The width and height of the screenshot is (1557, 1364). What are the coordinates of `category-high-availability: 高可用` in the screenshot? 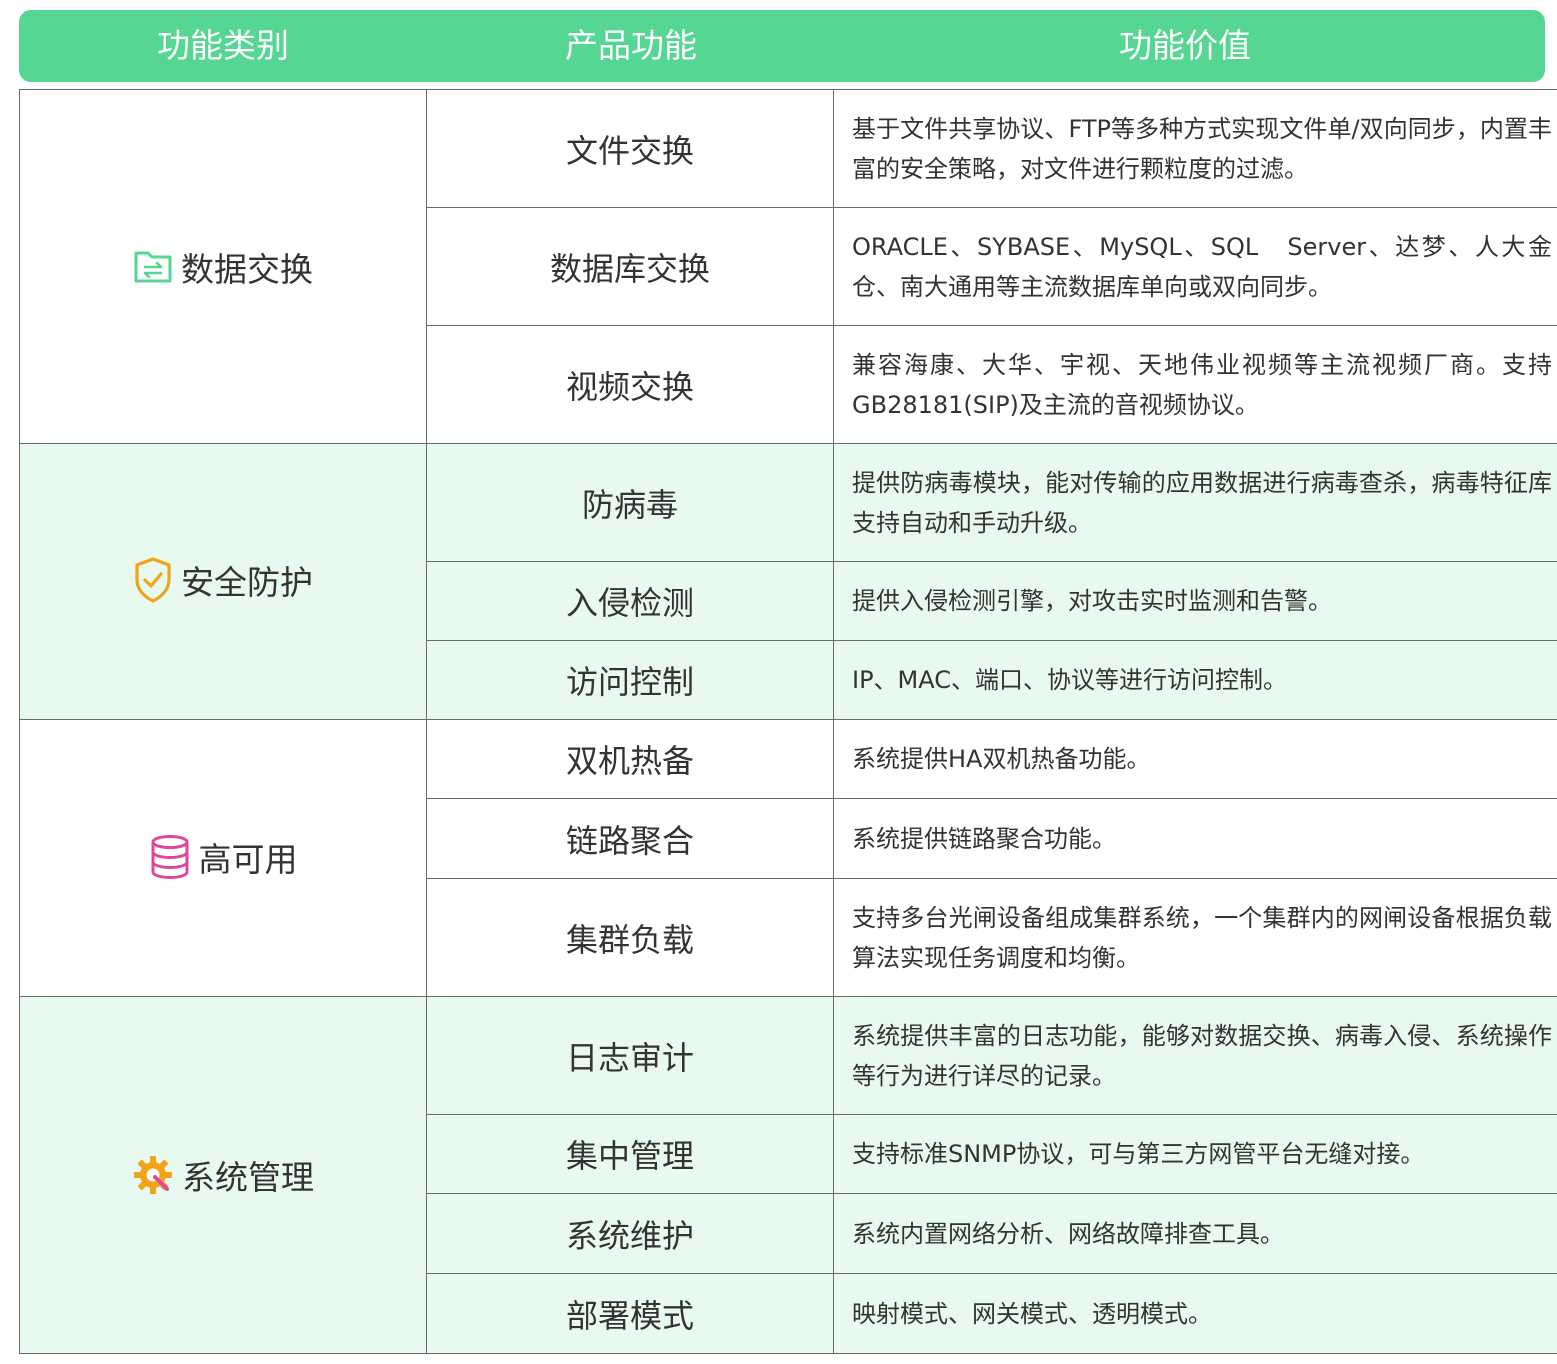 It's located at (223, 858).